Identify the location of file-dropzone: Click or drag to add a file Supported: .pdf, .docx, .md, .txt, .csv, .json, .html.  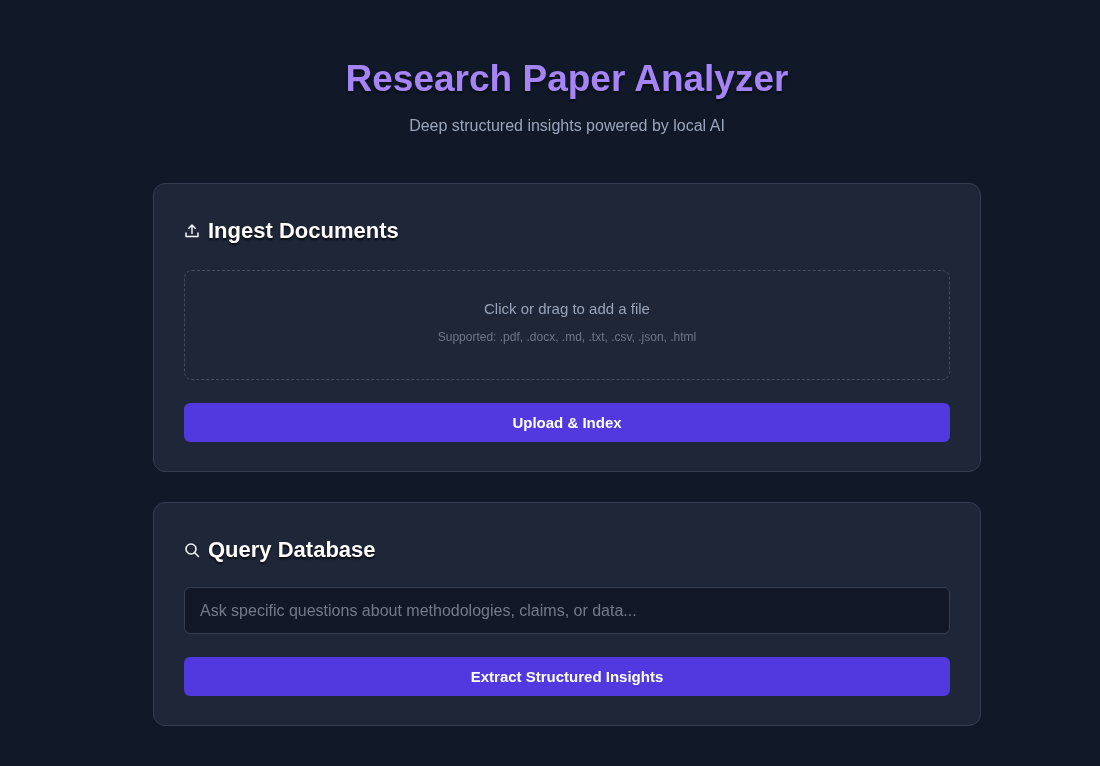
(567, 325).